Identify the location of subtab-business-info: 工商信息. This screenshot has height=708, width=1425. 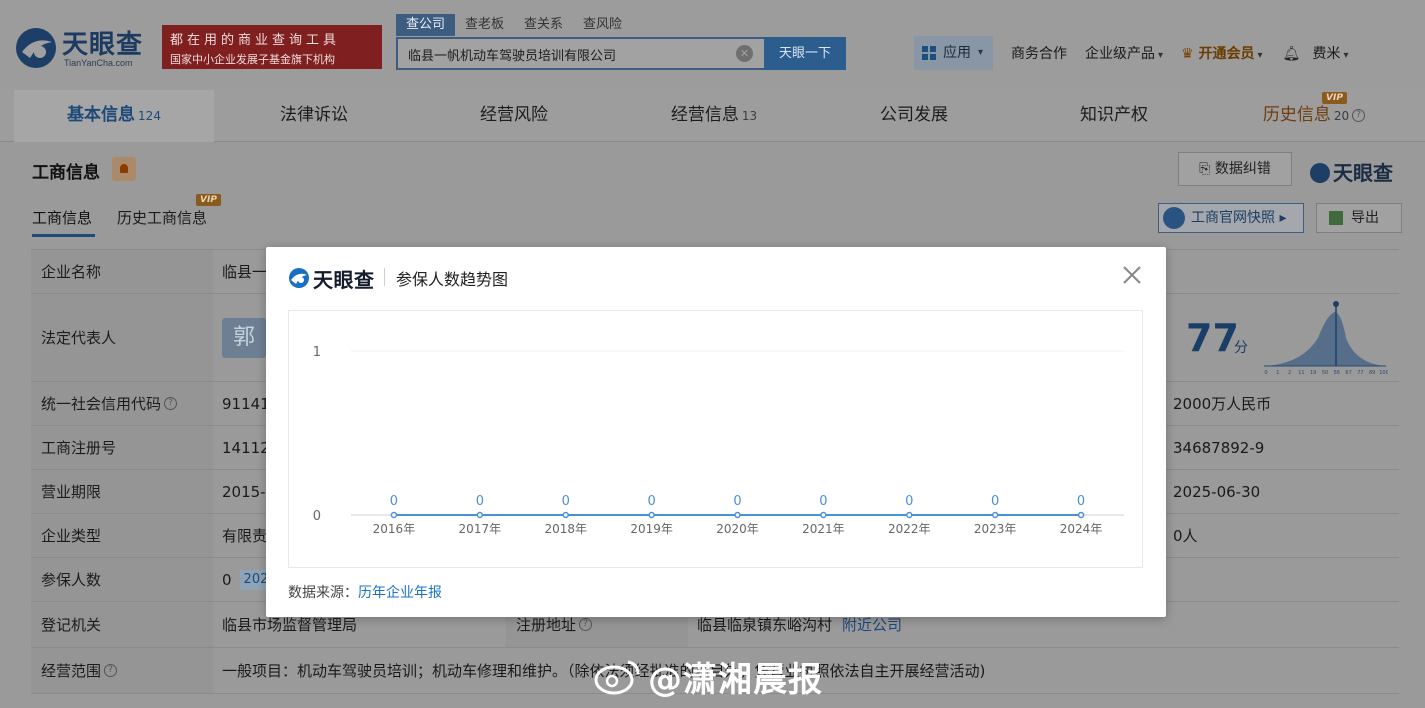
(62, 217).